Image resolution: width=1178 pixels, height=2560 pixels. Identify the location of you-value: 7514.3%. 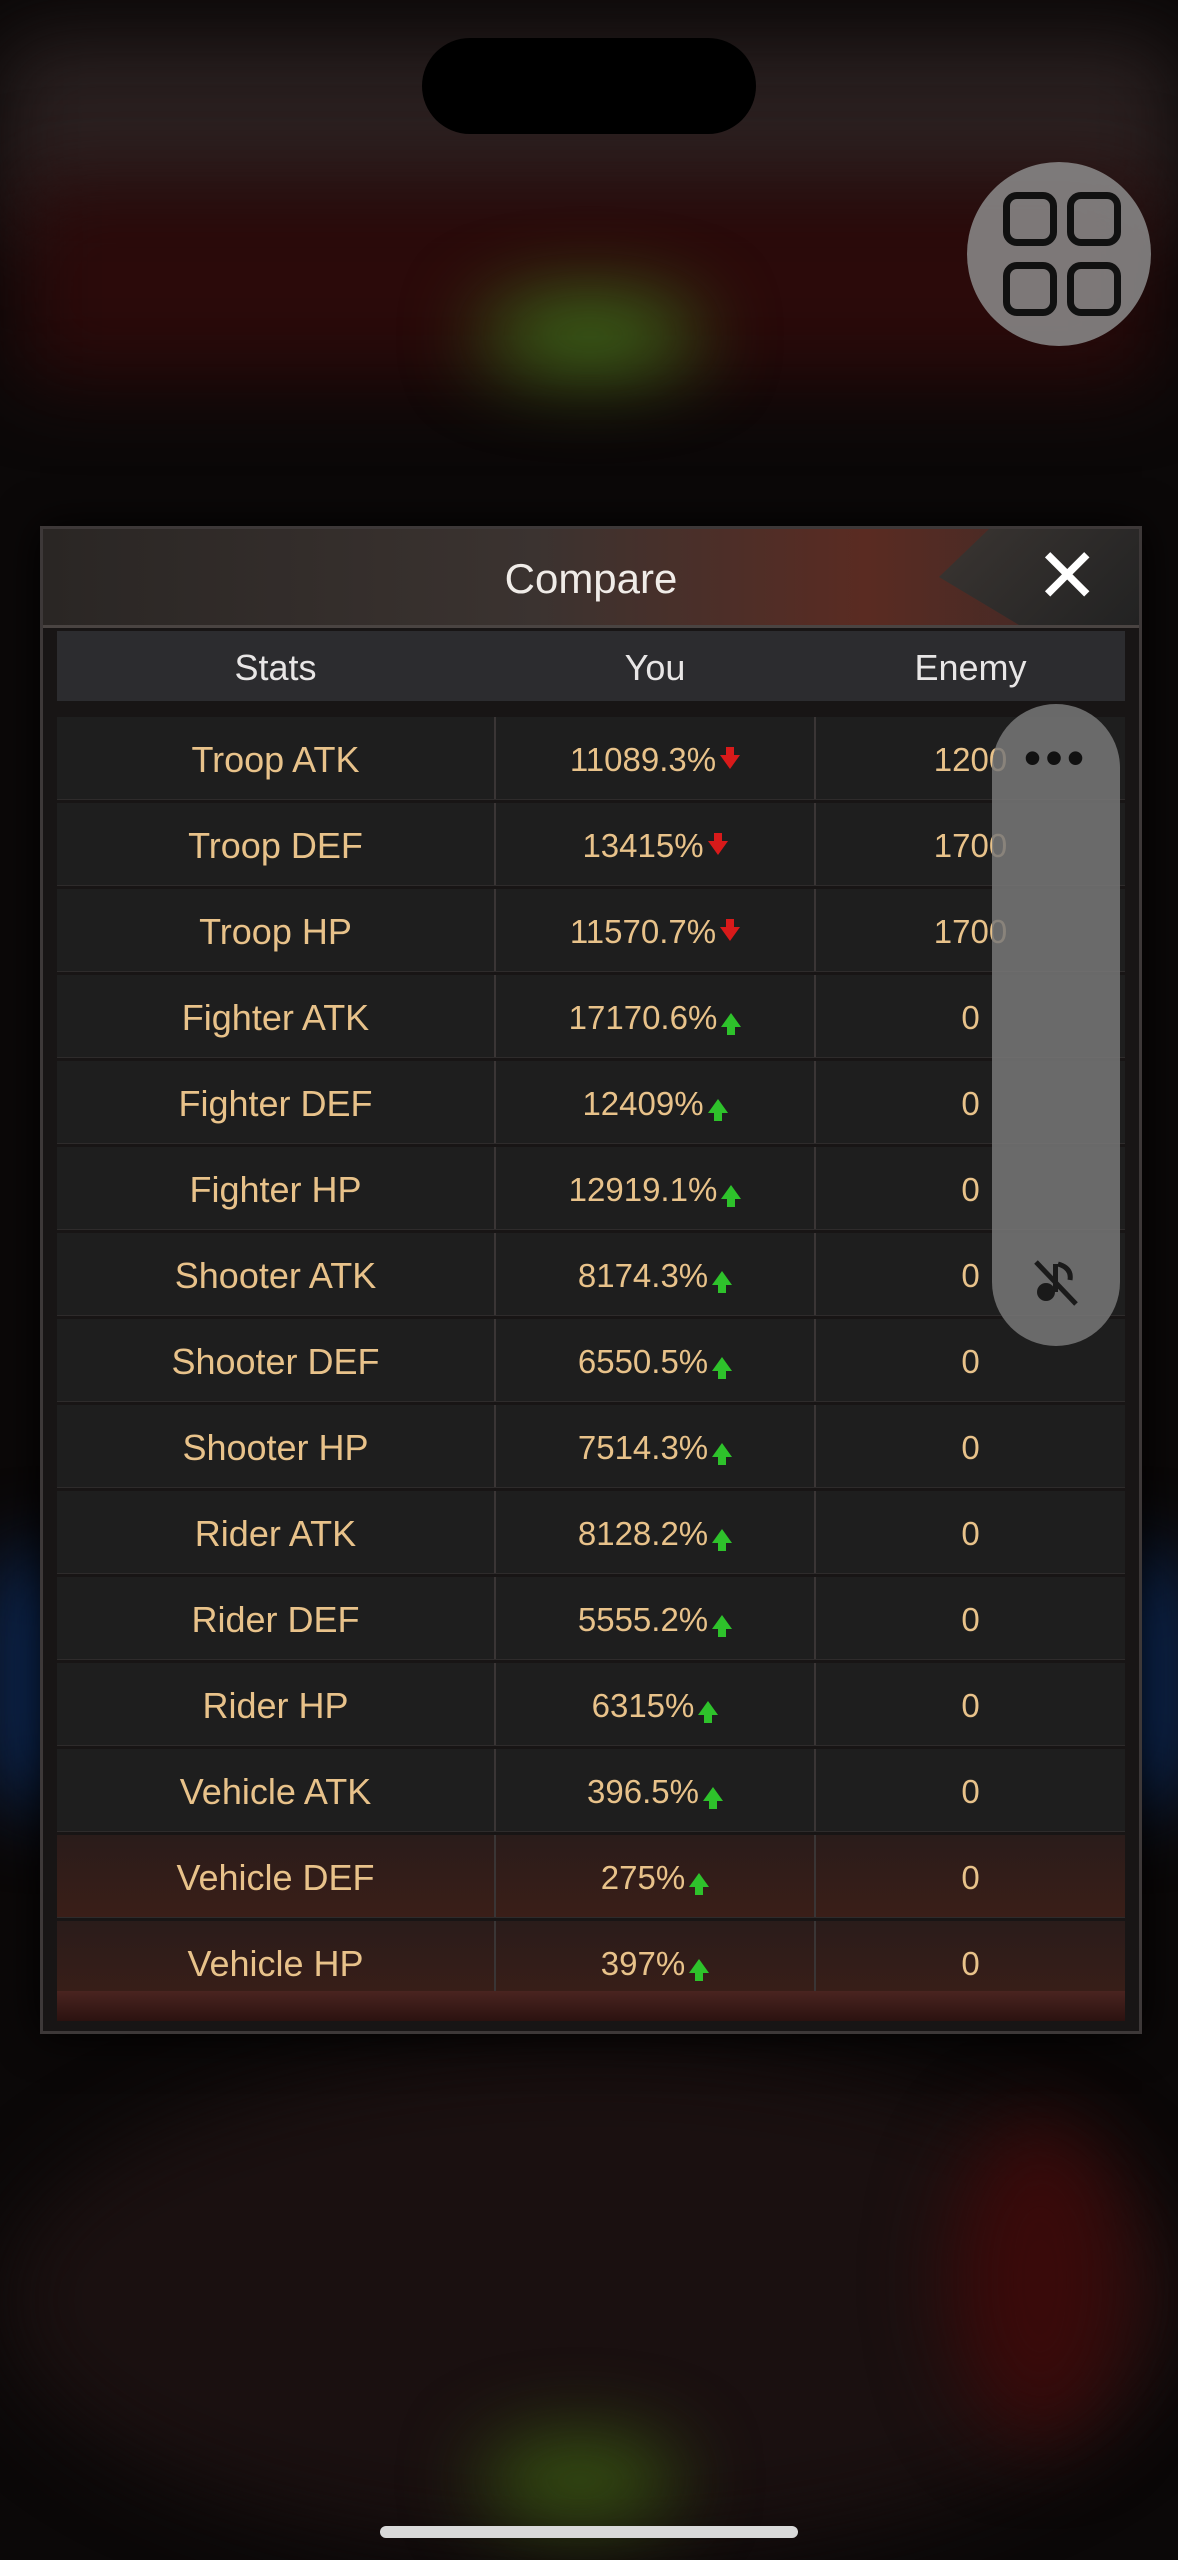
(643, 1447).